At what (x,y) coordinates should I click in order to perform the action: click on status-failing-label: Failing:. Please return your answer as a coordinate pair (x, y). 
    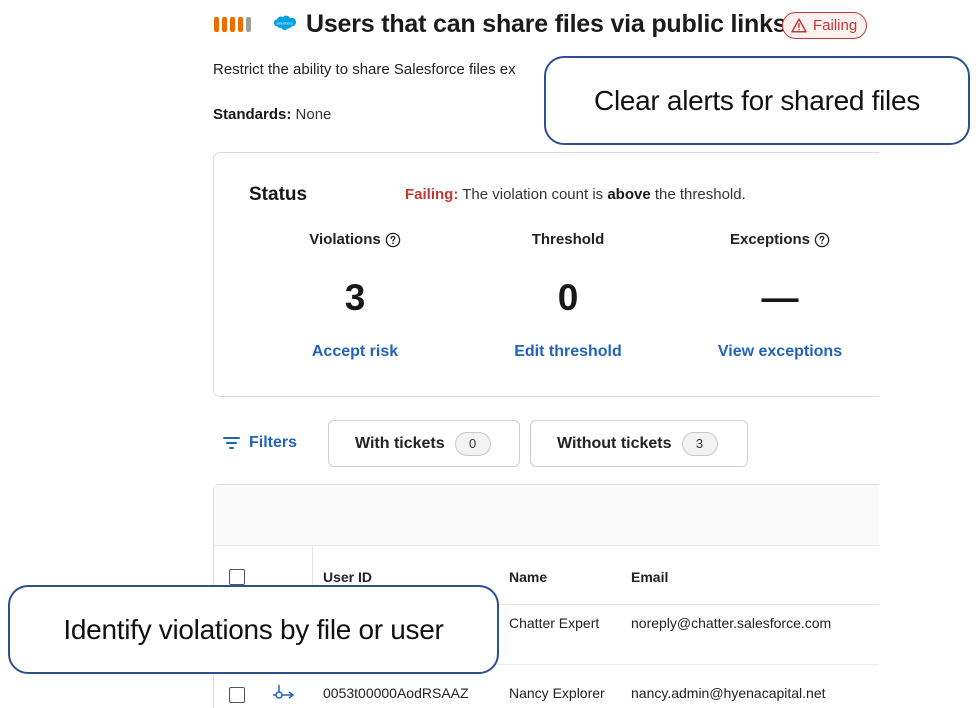
    Looking at the image, I should click on (432, 194).